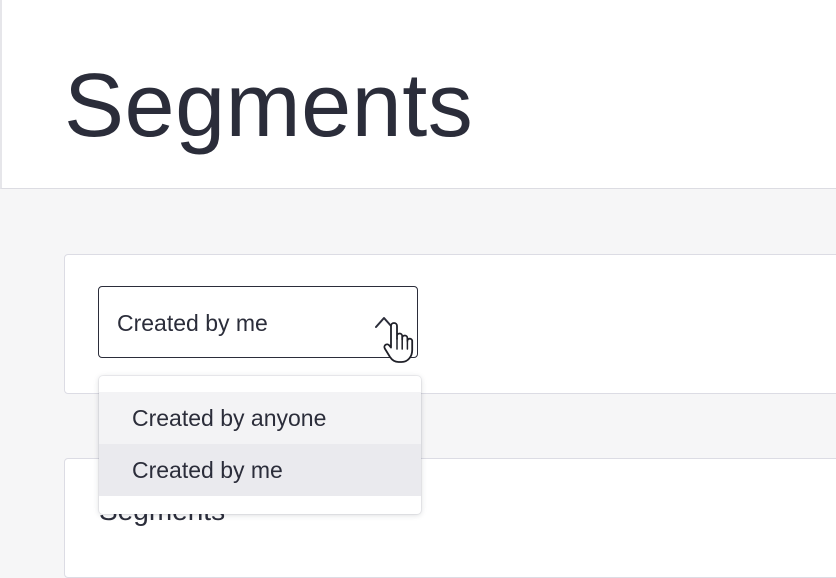 The image size is (836, 578). I want to click on select-value: Created by me, so click(192, 323).